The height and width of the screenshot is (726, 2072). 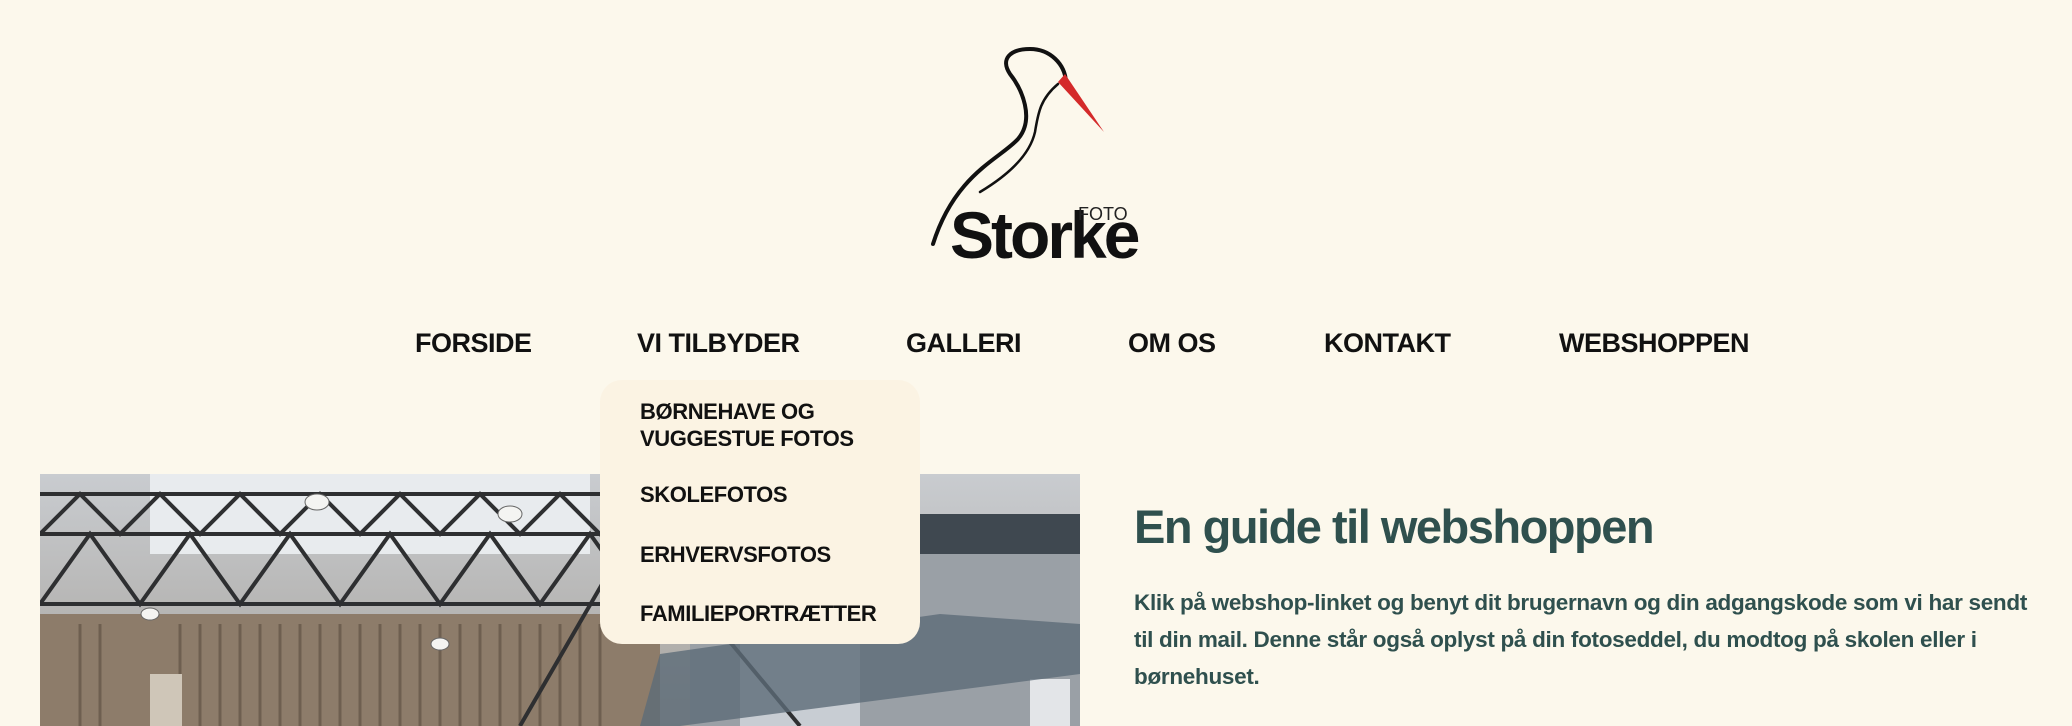 I want to click on nav-item-galleri: GALLERI, so click(x=964, y=343).